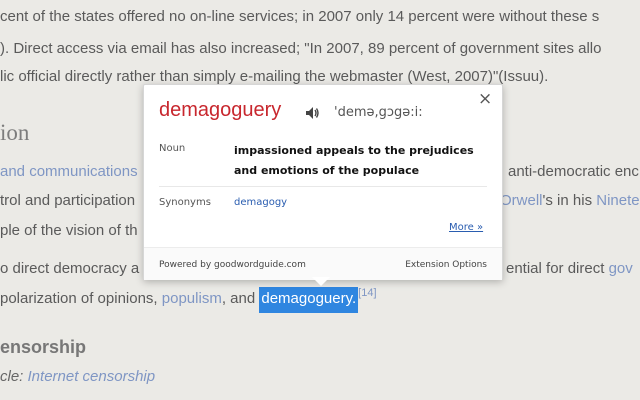 The height and width of the screenshot is (400, 640). What do you see at coordinates (312, 113) in the screenshot?
I see `speaker-icon` at bounding box center [312, 113].